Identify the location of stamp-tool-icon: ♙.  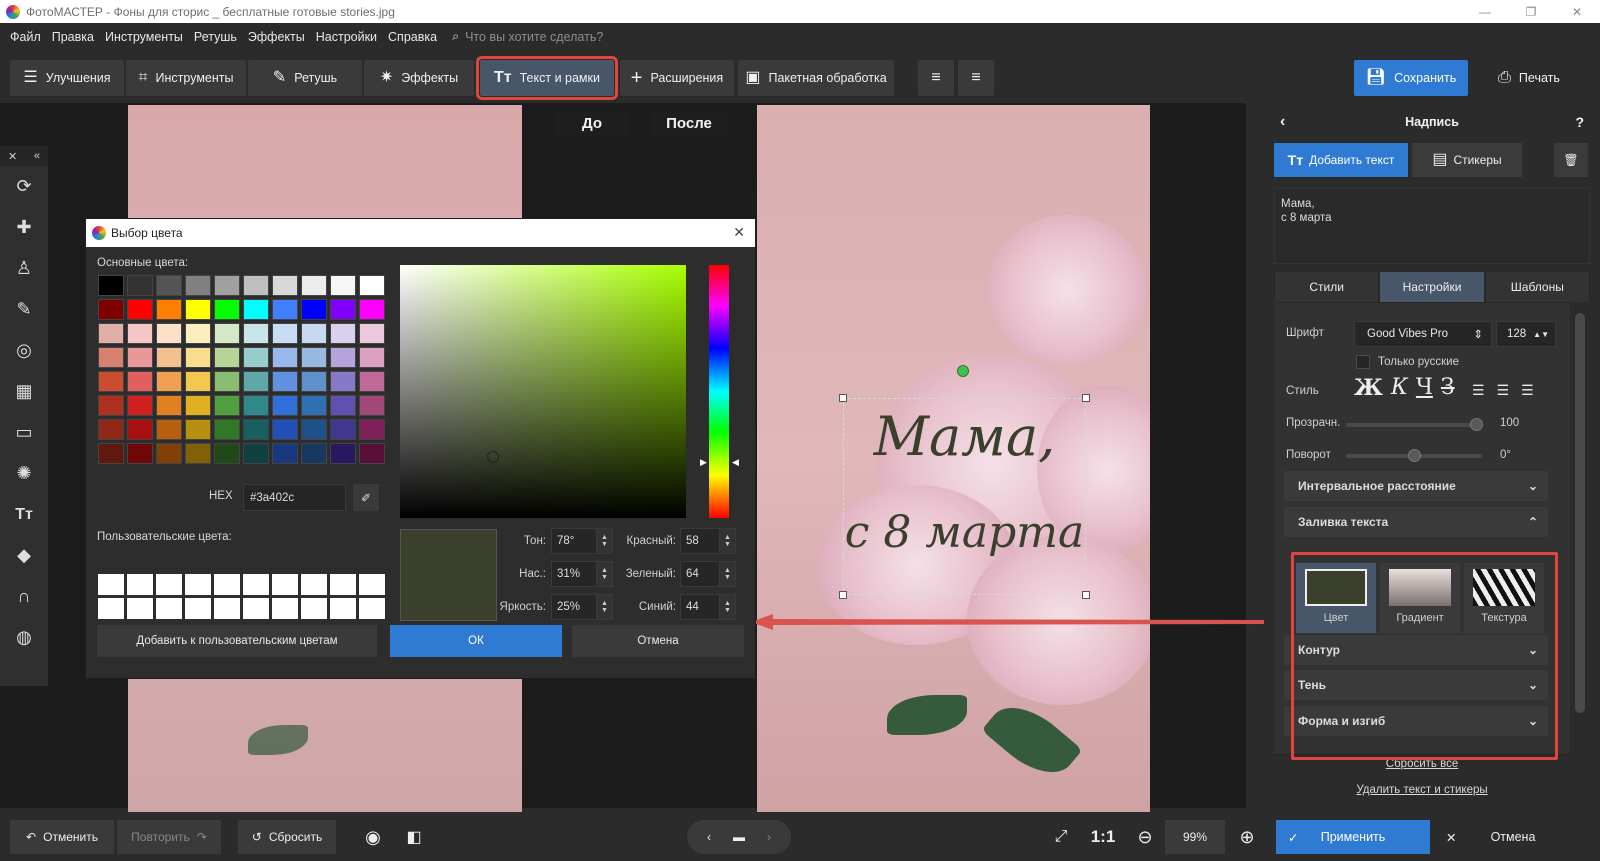
(24, 268).